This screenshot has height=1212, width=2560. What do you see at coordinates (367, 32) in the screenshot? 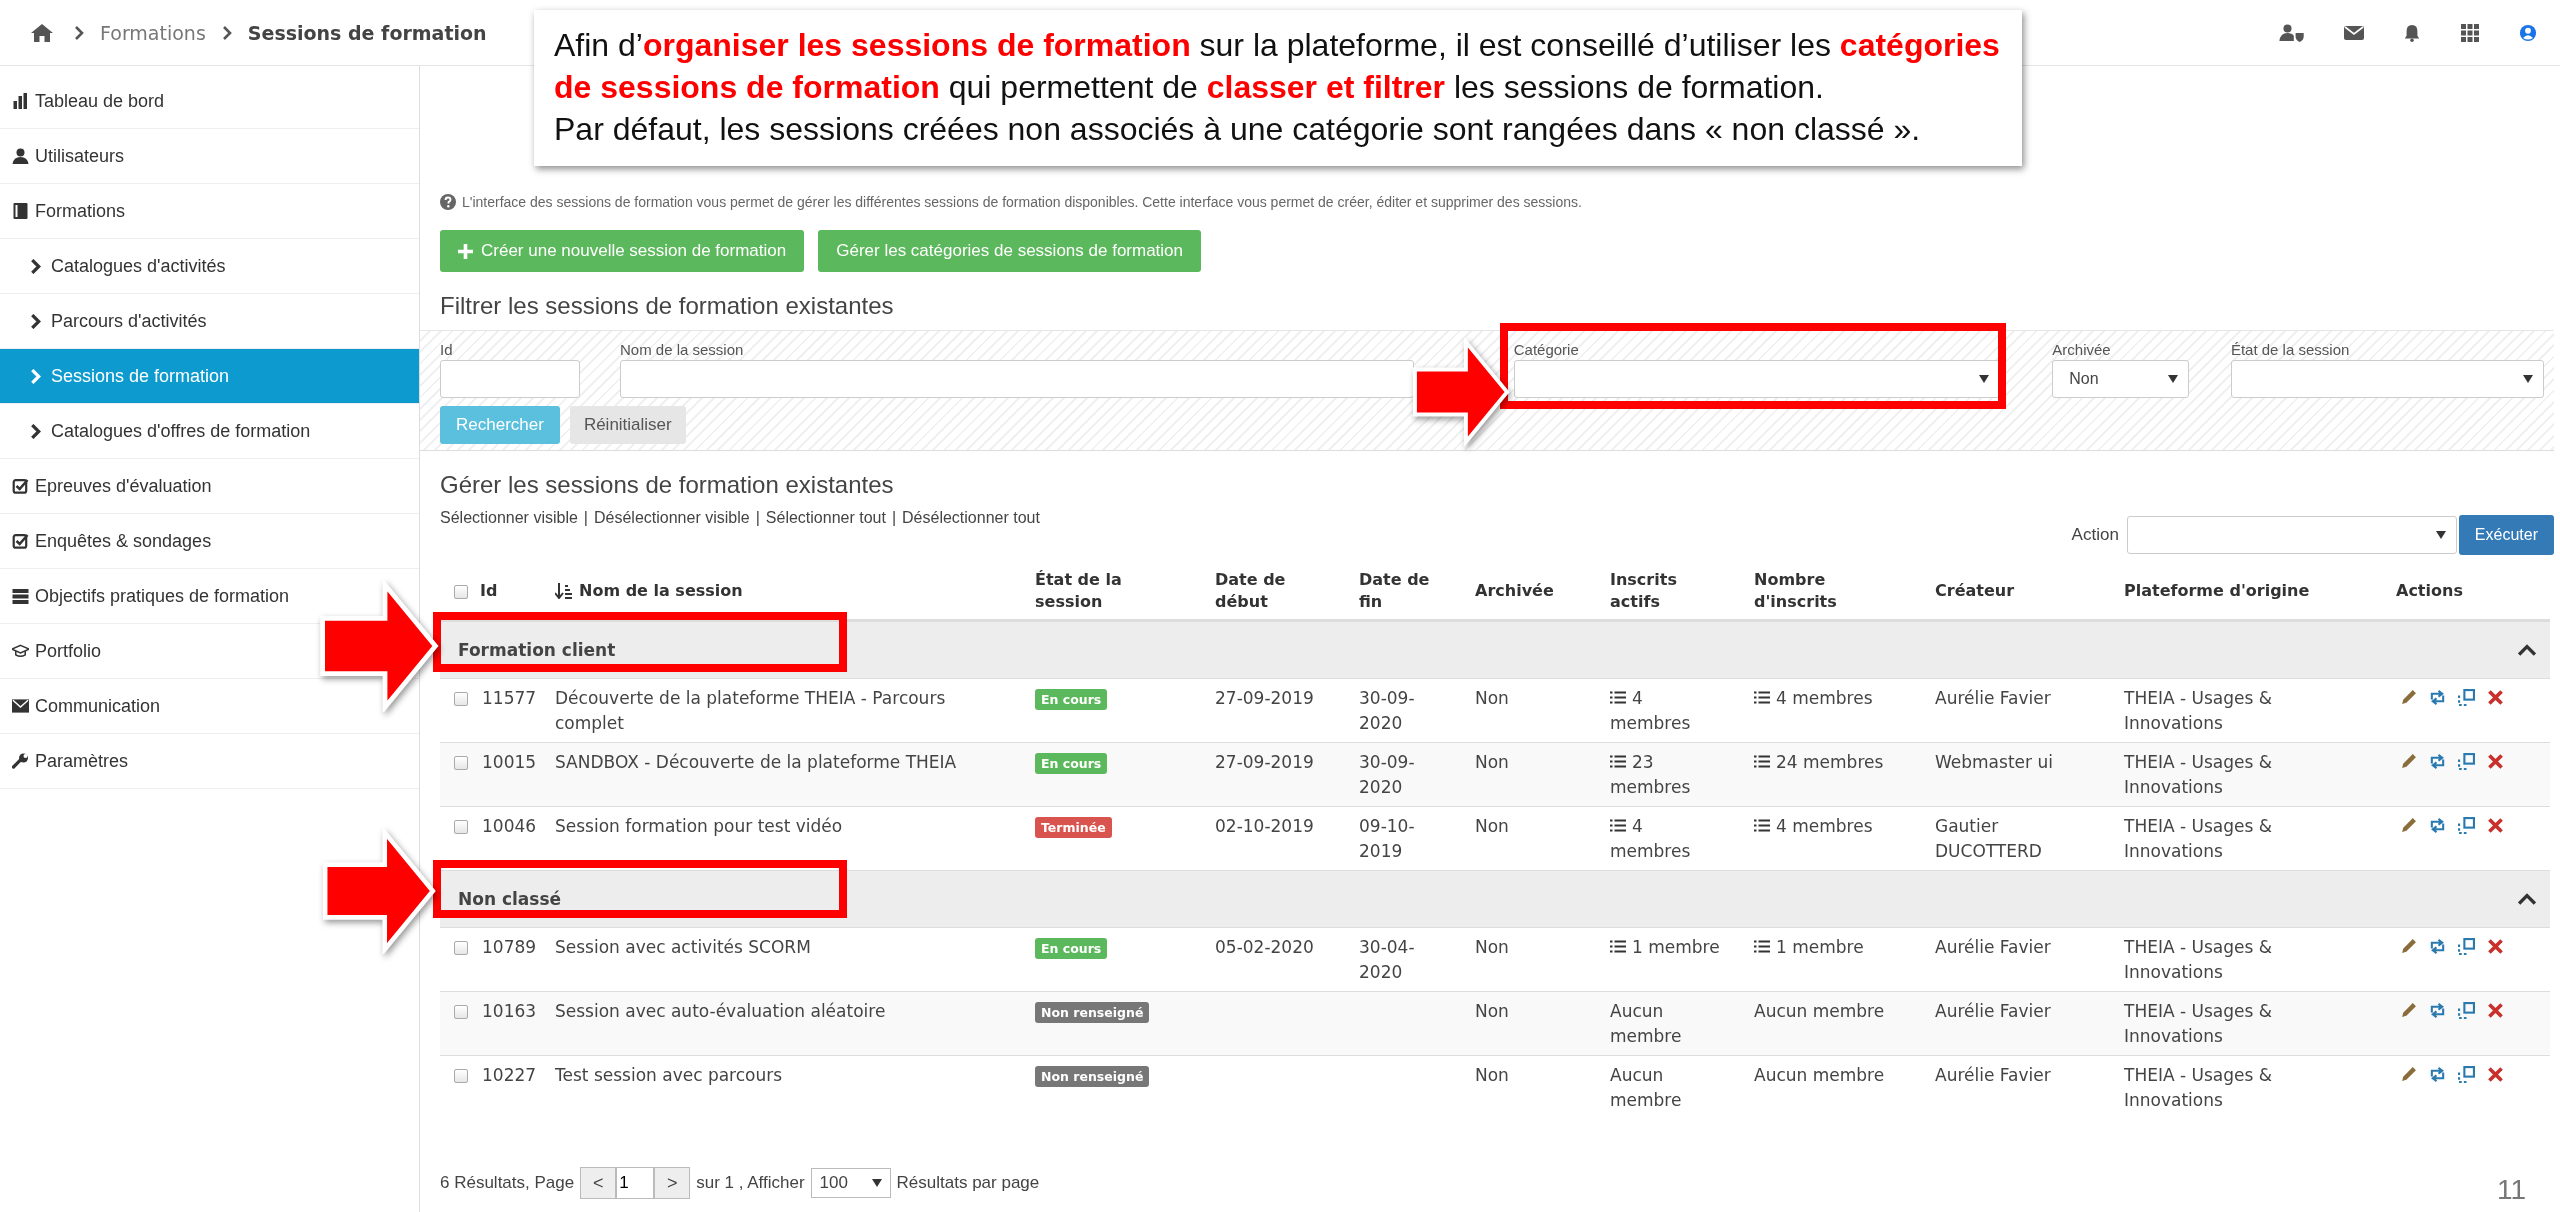
I see `breadcrumb-item: Sessions de formation` at bounding box center [367, 32].